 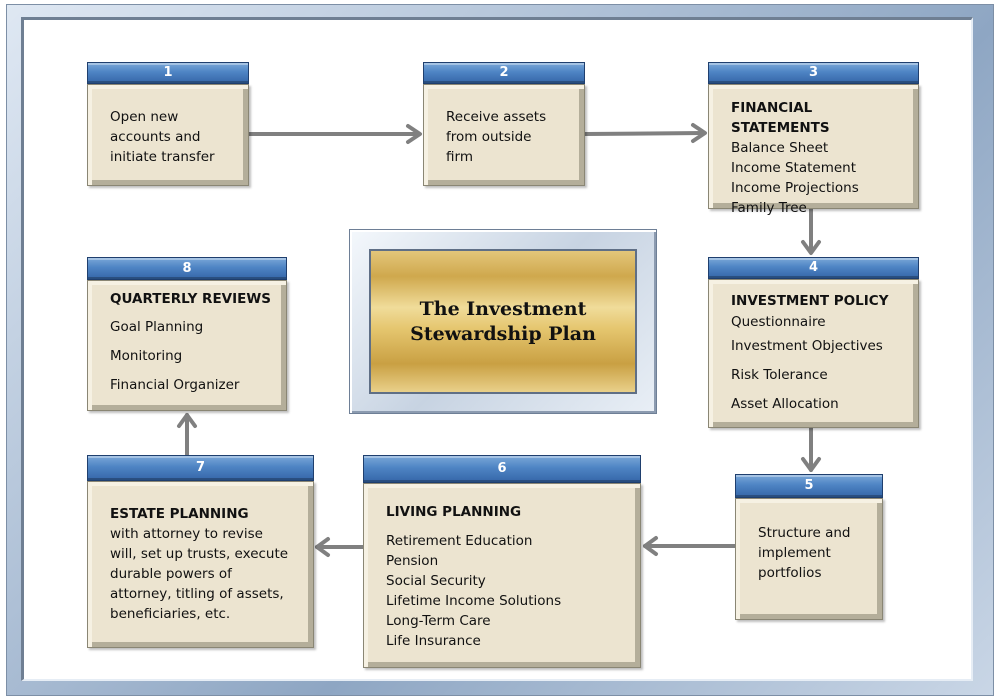 I want to click on step-4-line: Investment Objectives, so click(x=807, y=346).